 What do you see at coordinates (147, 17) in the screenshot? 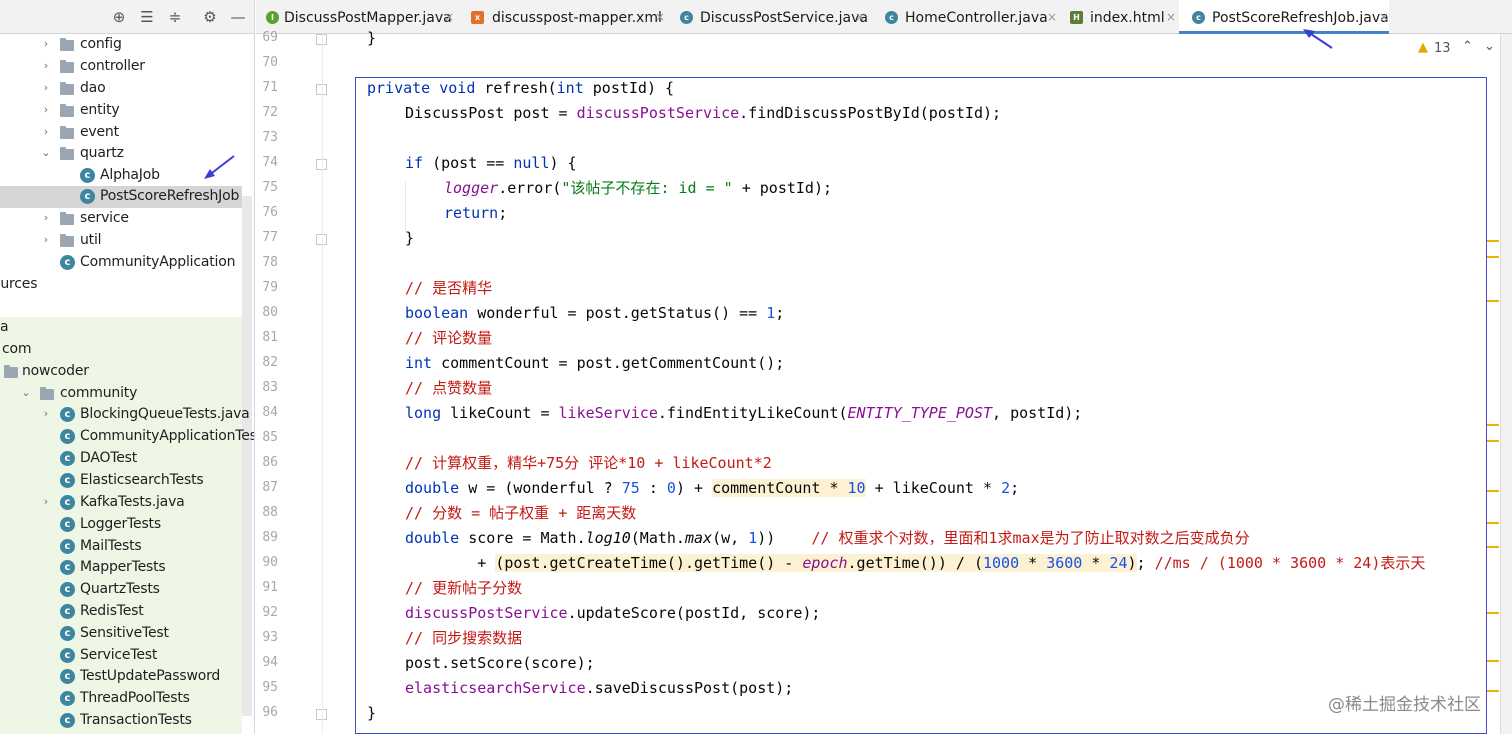
I see `expand-all-icon: ☰` at bounding box center [147, 17].